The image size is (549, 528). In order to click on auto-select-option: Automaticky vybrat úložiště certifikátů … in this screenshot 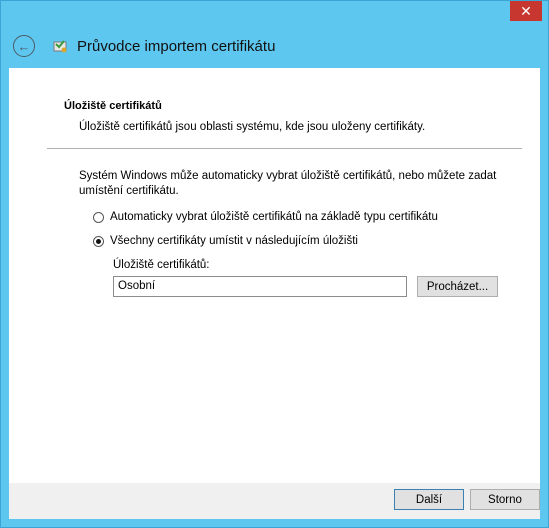, I will do `click(265, 217)`.